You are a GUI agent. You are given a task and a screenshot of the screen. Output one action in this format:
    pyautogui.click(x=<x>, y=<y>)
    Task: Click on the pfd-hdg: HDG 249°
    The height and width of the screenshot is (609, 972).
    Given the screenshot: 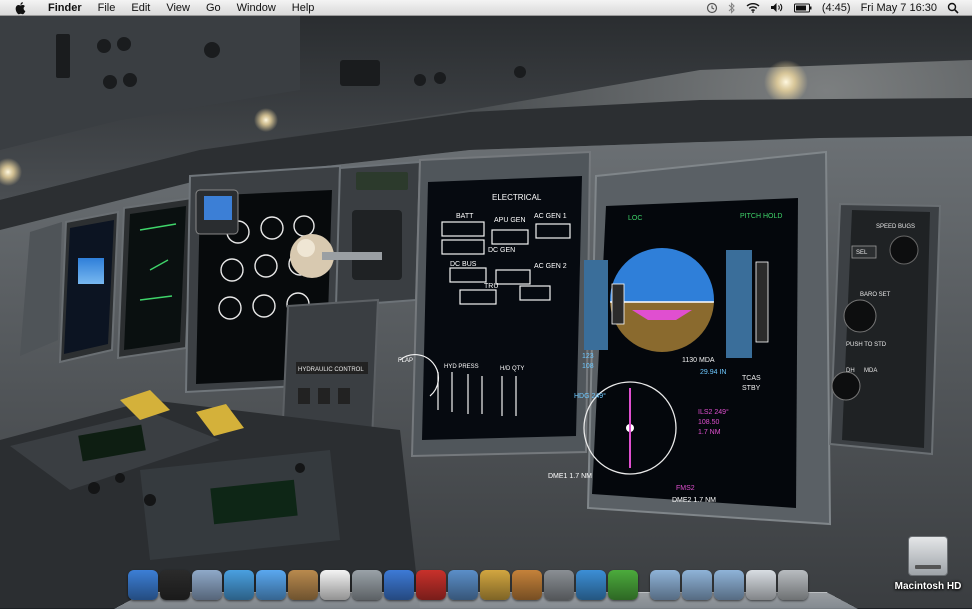 What is the action you would take?
    pyautogui.click(x=590, y=396)
    